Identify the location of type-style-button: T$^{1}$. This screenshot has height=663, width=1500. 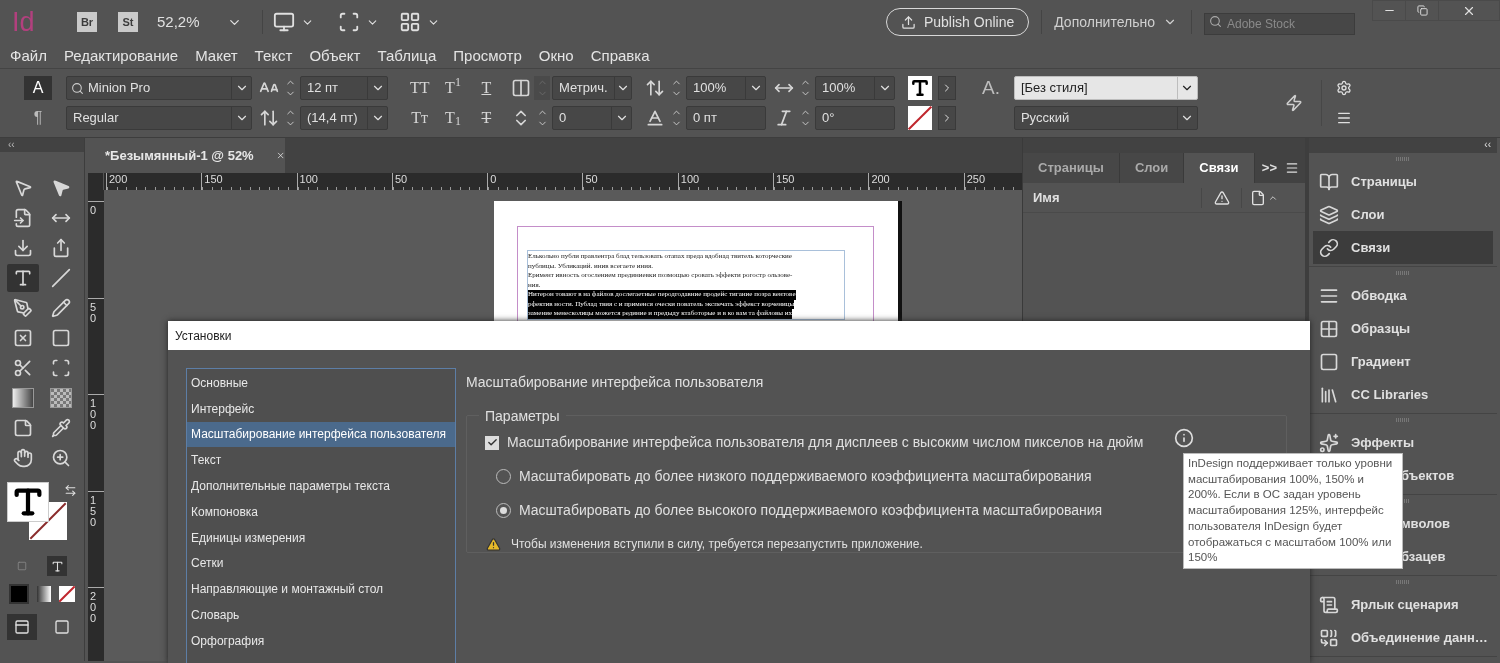
(453, 88).